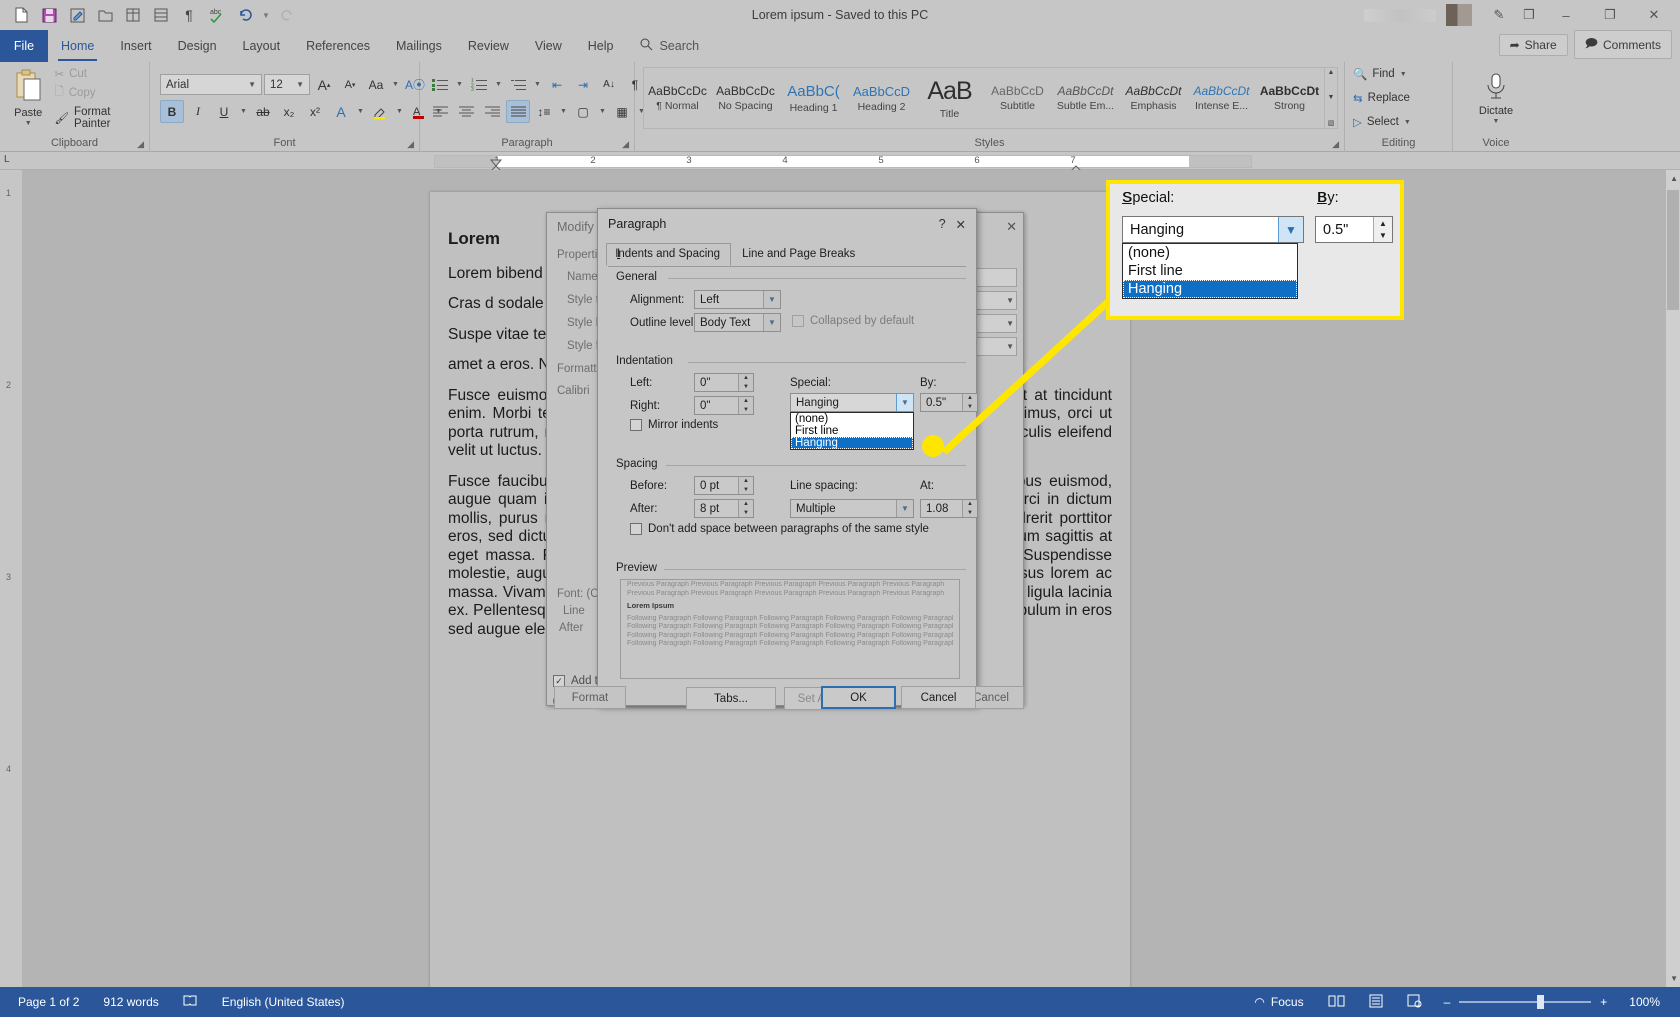  Describe the element at coordinates (350, 84) in the screenshot. I see `shrink-font-icon: A ▾` at that location.